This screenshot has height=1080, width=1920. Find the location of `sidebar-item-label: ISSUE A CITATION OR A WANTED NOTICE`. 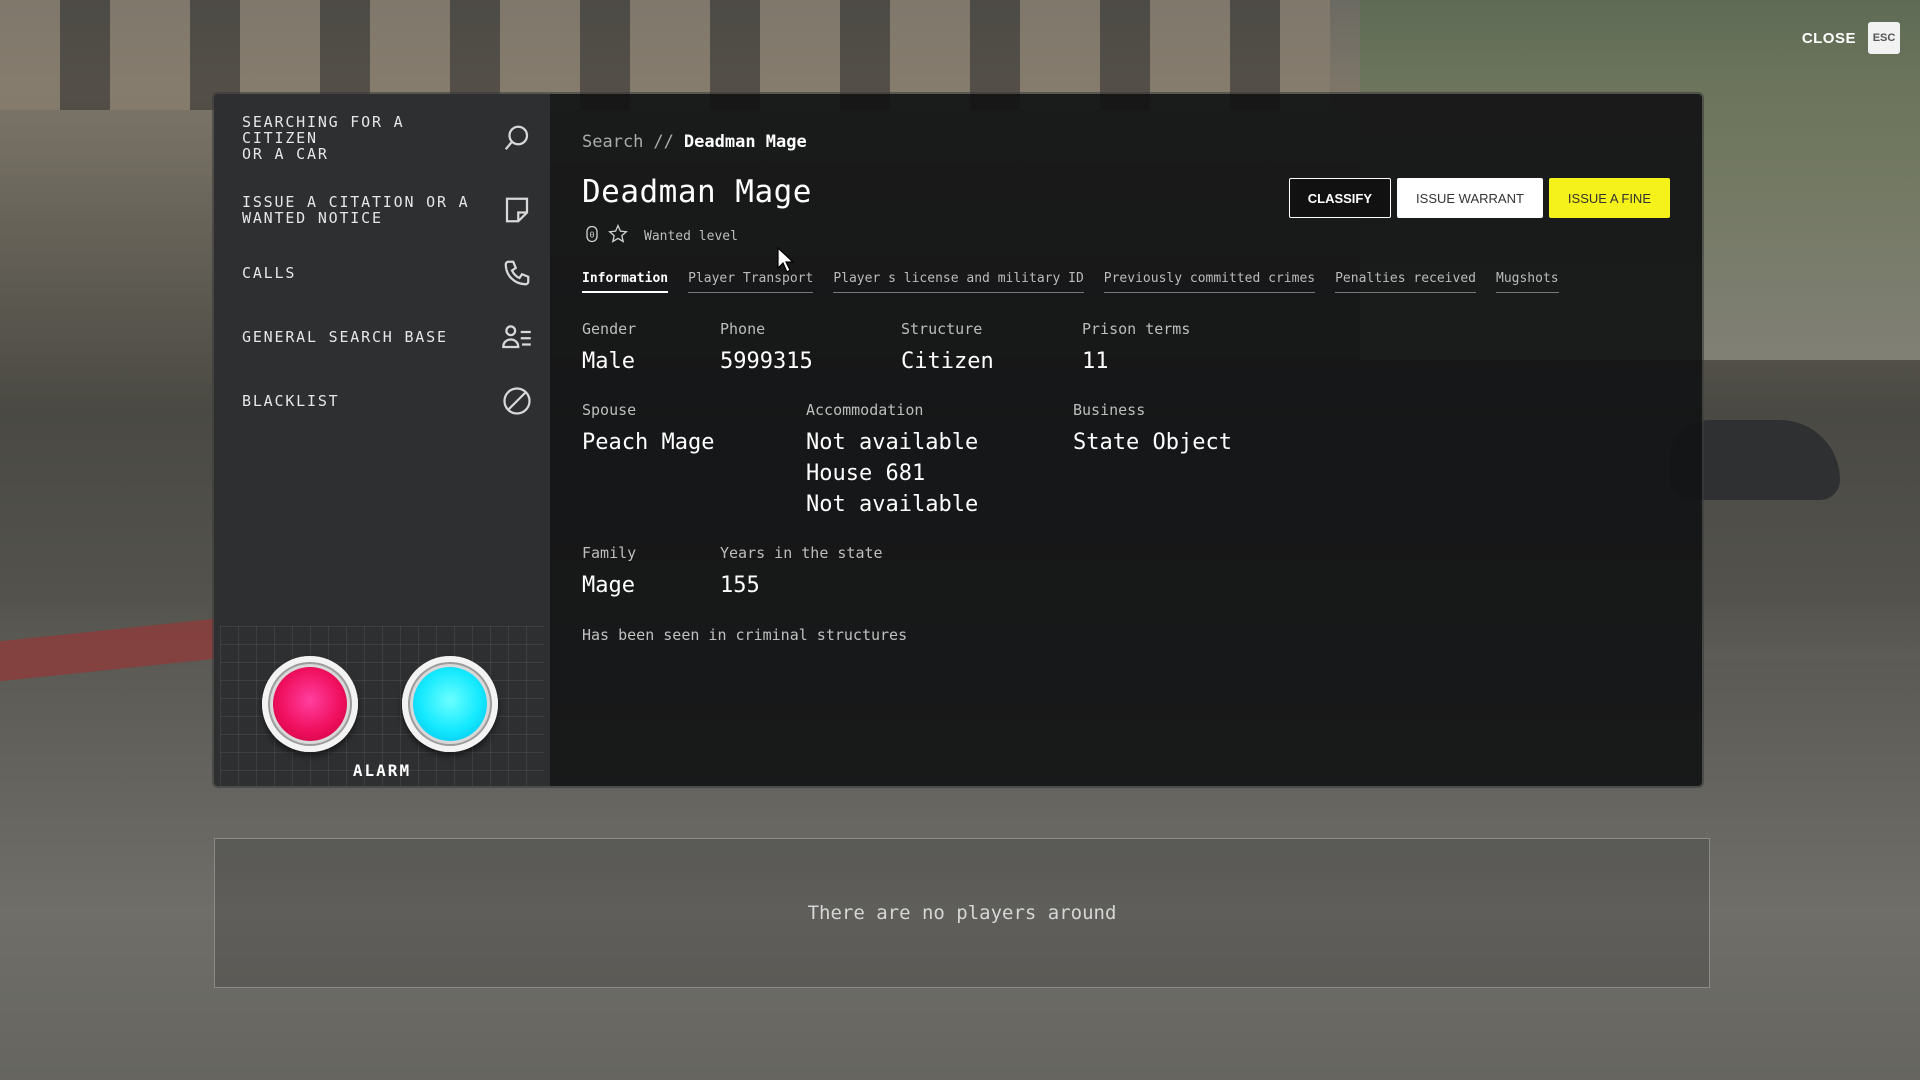

sidebar-item-label: ISSUE A CITATION OR A WANTED NOTICE is located at coordinates (356, 210).